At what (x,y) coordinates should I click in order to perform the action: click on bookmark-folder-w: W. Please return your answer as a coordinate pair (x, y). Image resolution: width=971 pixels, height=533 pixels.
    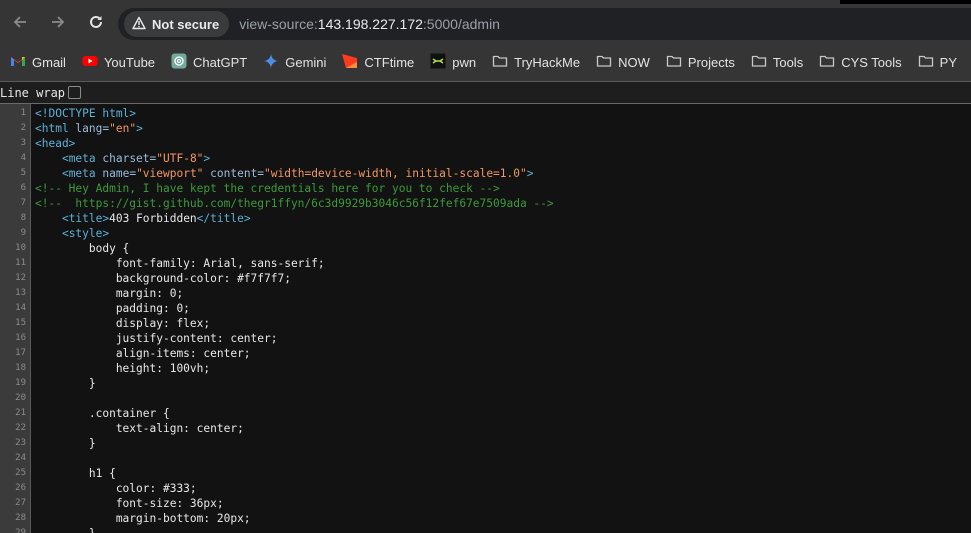
    Looking at the image, I should click on (968, 63).